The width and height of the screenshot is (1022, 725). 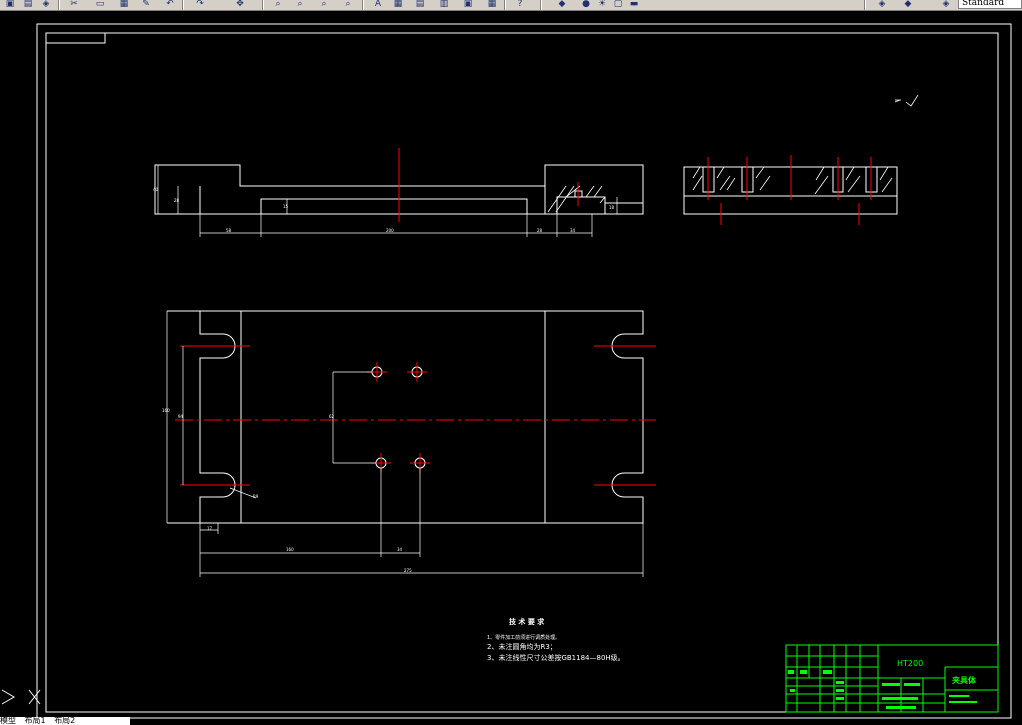 What do you see at coordinates (156, 189) in the screenshot?
I see `dim-text: 40` at bounding box center [156, 189].